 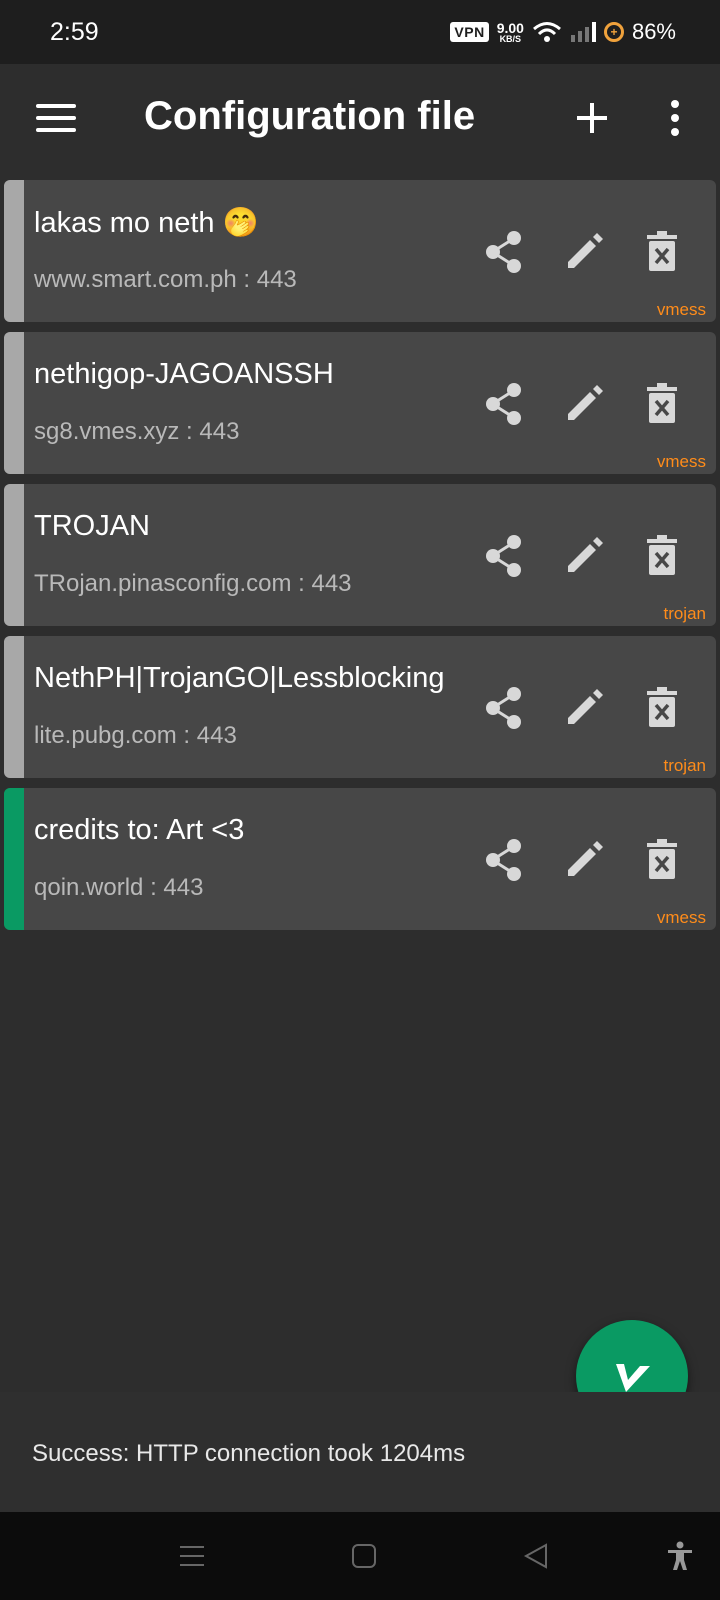 What do you see at coordinates (360, 32) in the screenshot?
I see `status-bar: 2:59 VPN 9.00 KB/S + 86%` at bounding box center [360, 32].